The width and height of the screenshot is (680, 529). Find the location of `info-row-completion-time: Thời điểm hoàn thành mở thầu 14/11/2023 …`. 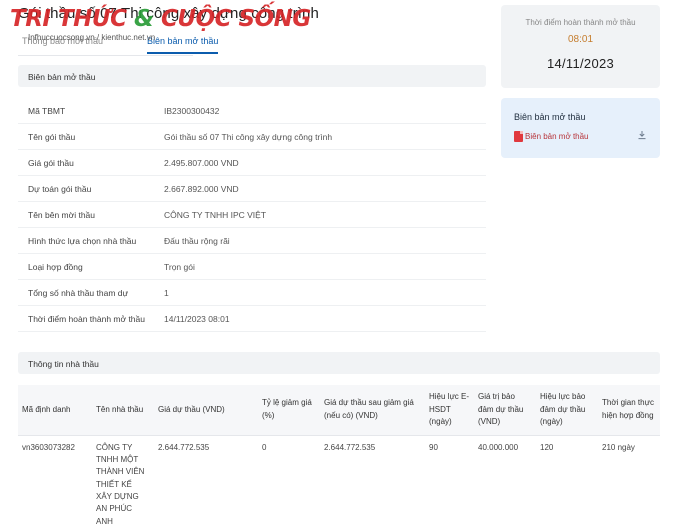

info-row-completion-time: Thời điểm hoàn thành mở thầu 14/11/2023 … is located at coordinates (252, 319).